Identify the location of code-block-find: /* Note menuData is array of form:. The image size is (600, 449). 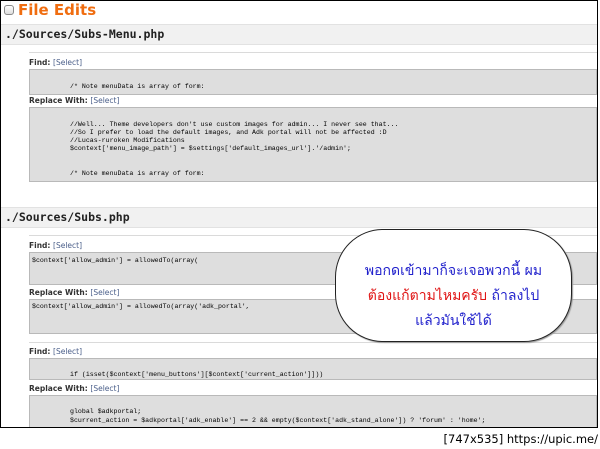
(313, 82).